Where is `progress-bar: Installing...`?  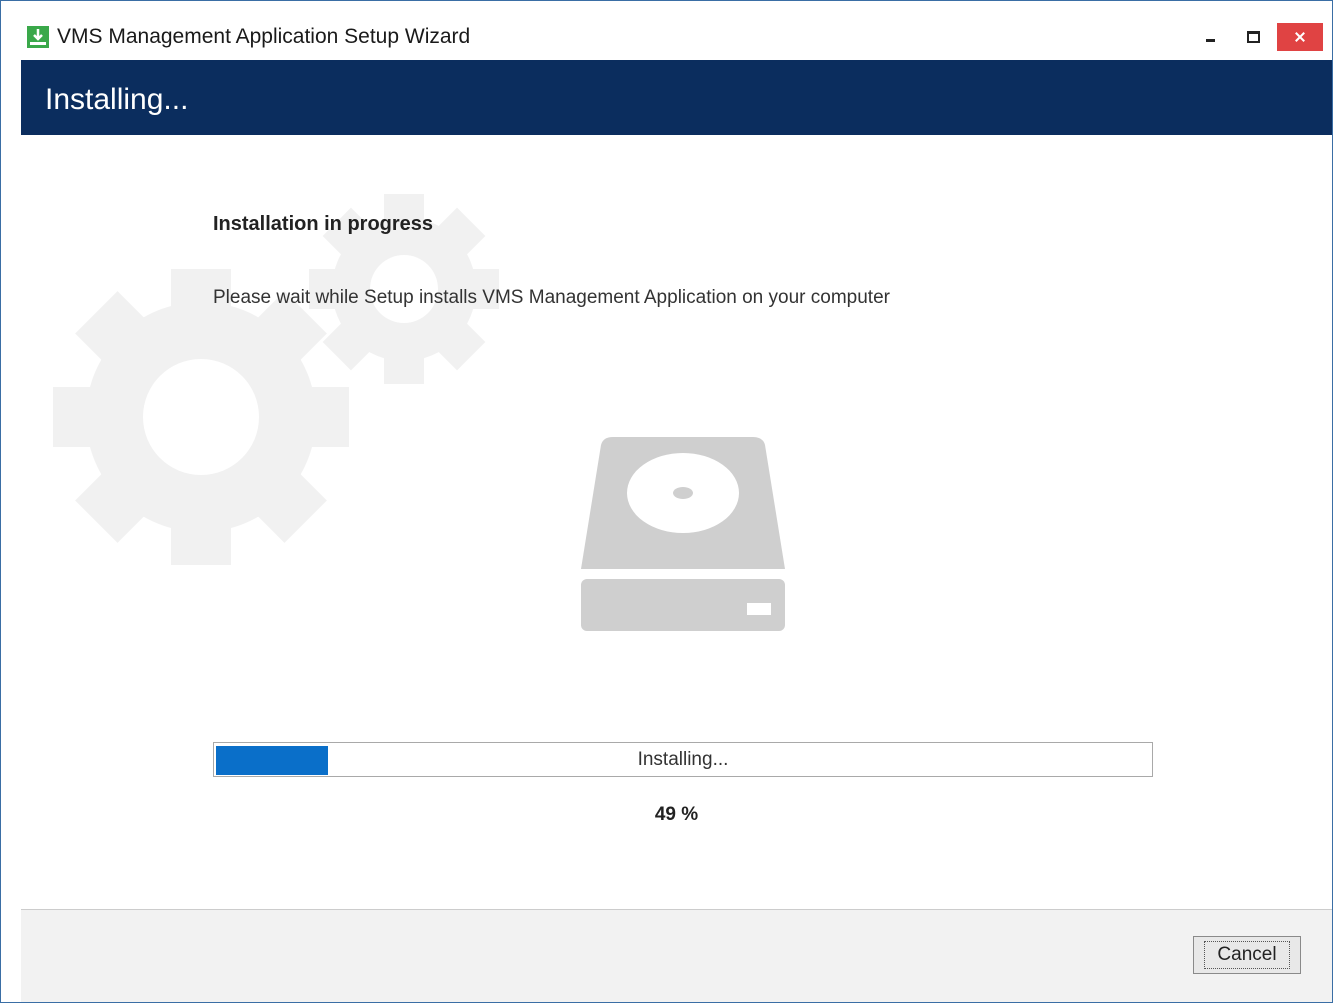 progress-bar: Installing... is located at coordinates (683, 759).